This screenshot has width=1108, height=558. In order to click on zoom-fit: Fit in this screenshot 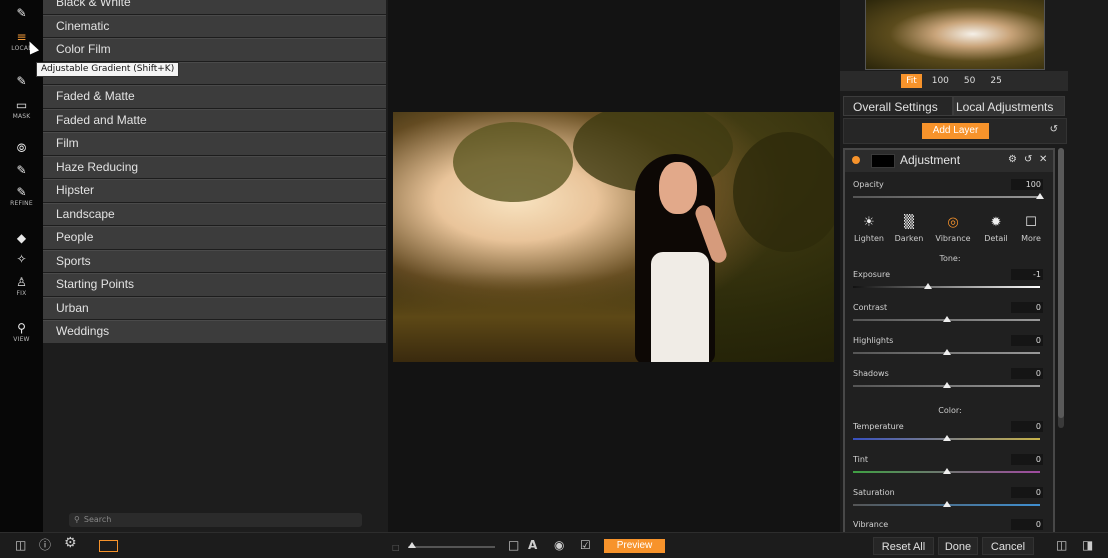, I will do `click(911, 81)`.